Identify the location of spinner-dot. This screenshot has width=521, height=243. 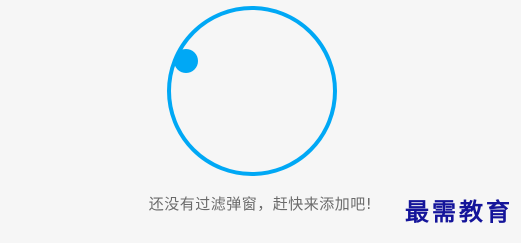
(186, 61).